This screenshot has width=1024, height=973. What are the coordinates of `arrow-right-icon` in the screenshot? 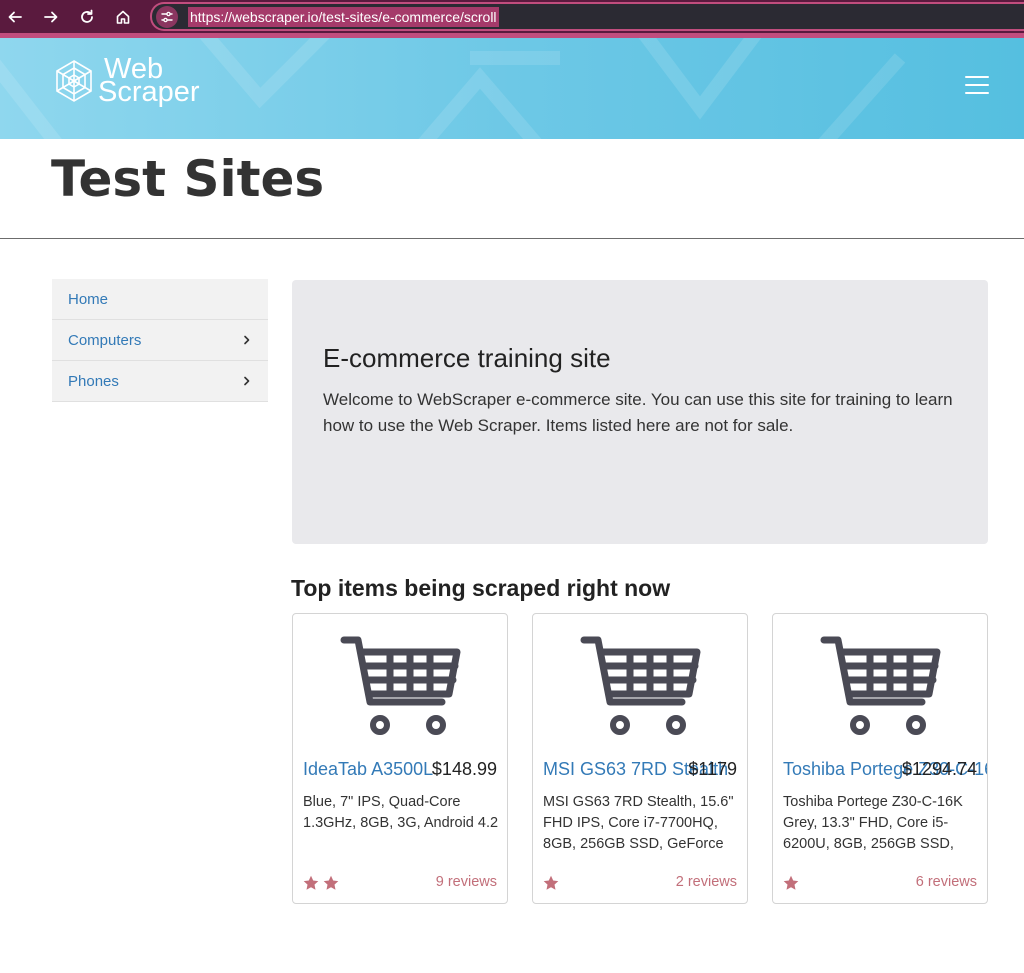 It's located at (51, 17).